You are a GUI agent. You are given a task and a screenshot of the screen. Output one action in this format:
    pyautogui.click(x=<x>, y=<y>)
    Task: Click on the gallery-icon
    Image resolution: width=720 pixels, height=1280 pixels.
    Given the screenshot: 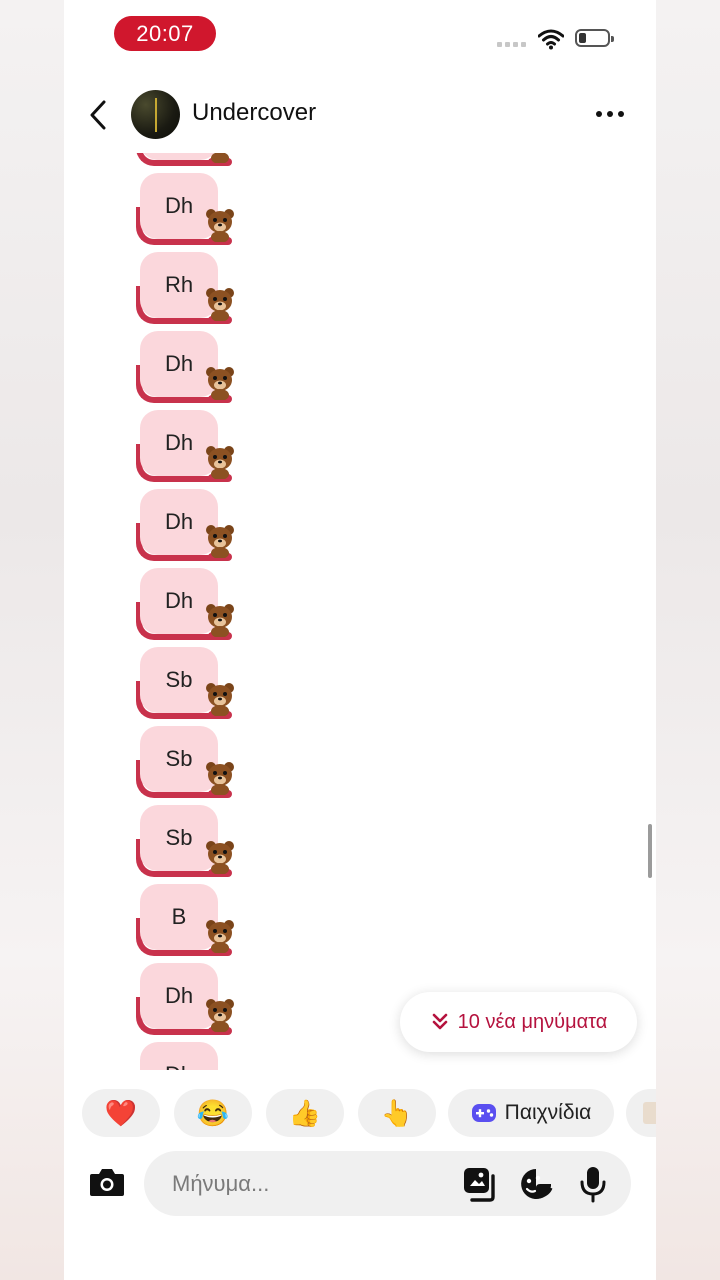 What is the action you would take?
    pyautogui.click(x=480, y=1184)
    